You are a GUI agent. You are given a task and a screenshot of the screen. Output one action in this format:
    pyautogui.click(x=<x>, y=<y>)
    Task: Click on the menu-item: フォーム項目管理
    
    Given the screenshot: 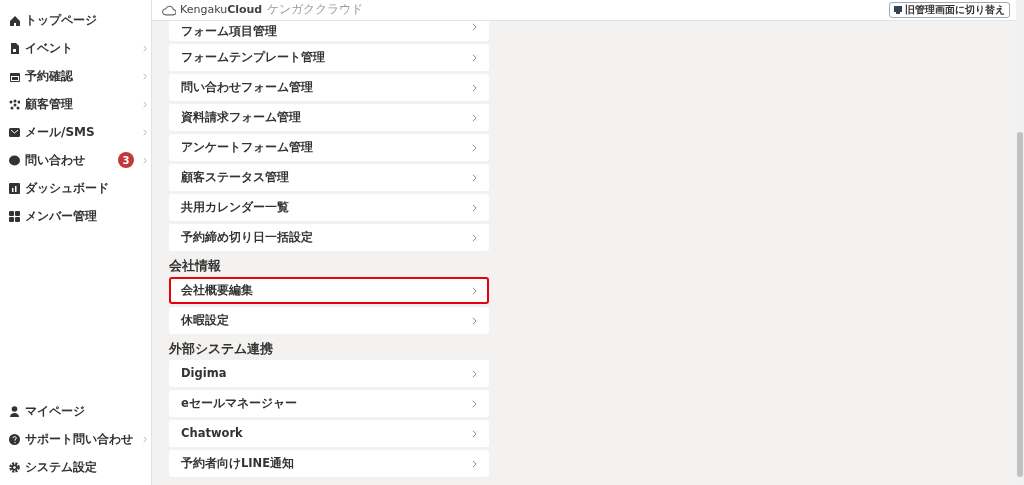 What is the action you would take?
    pyautogui.click(x=329, y=31)
    